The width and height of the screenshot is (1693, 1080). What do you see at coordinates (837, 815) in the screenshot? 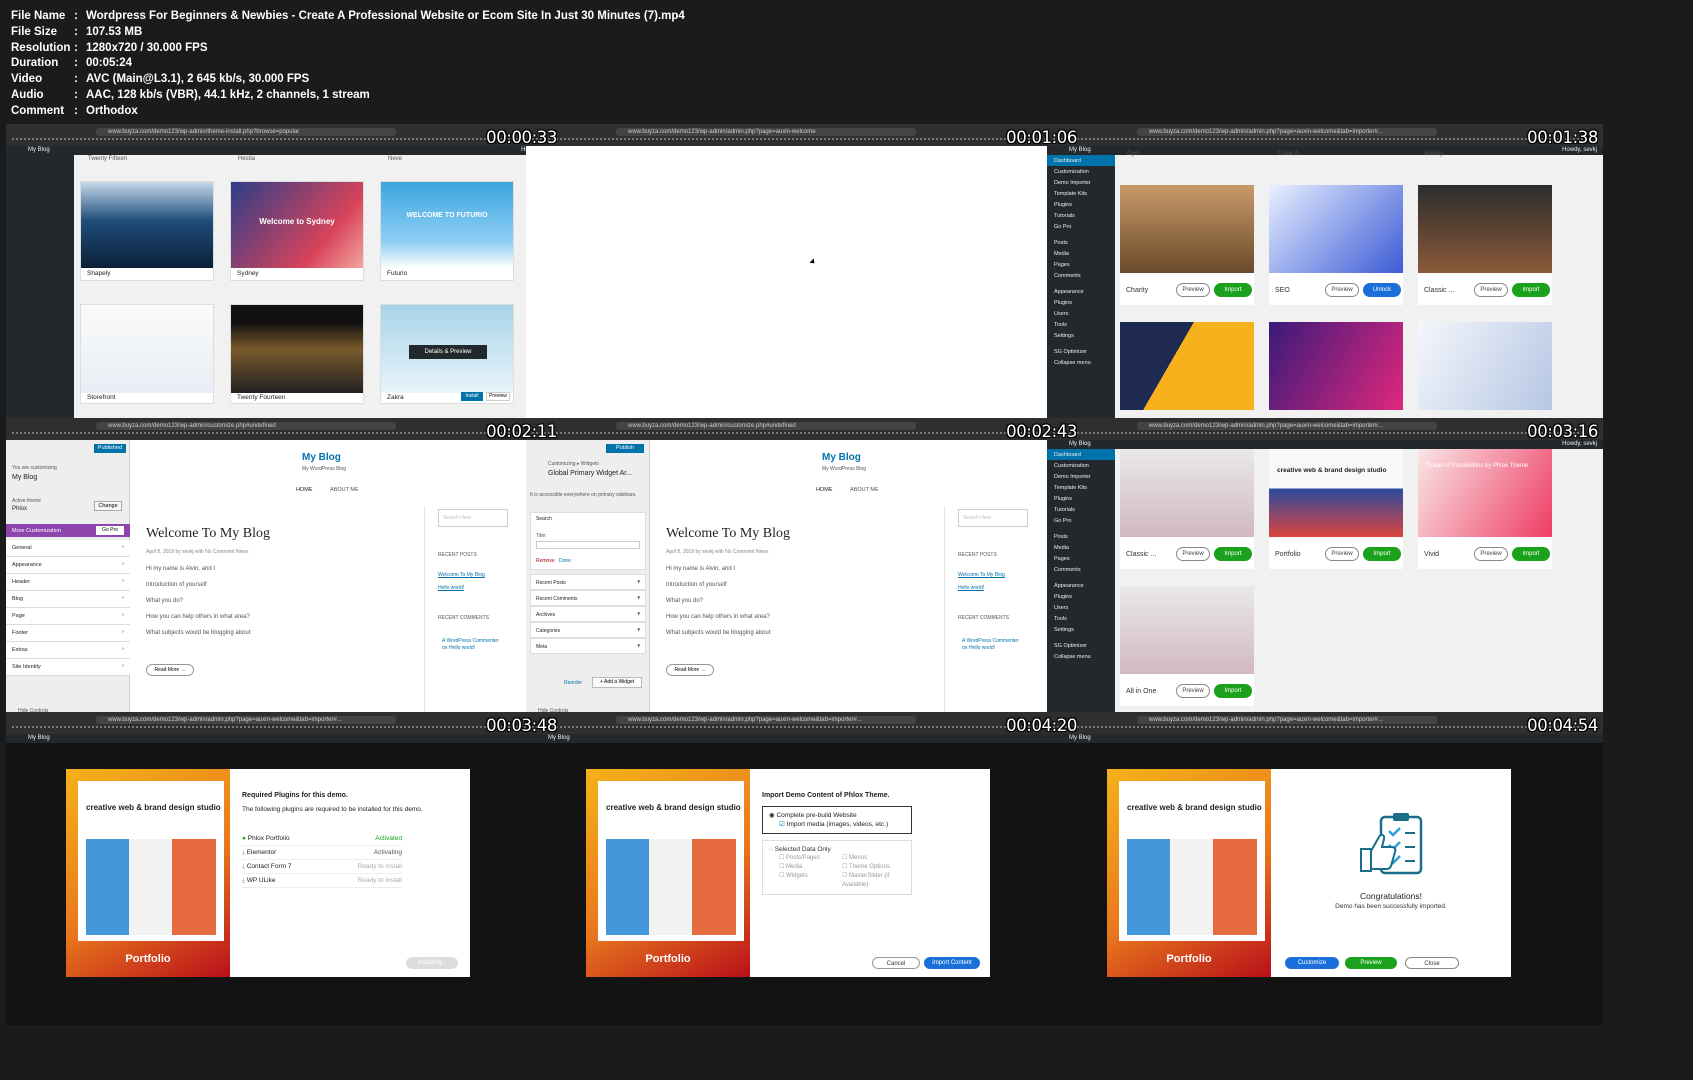
I see `complete-website-radio: ◉ Complete pre-build Website` at bounding box center [837, 815].